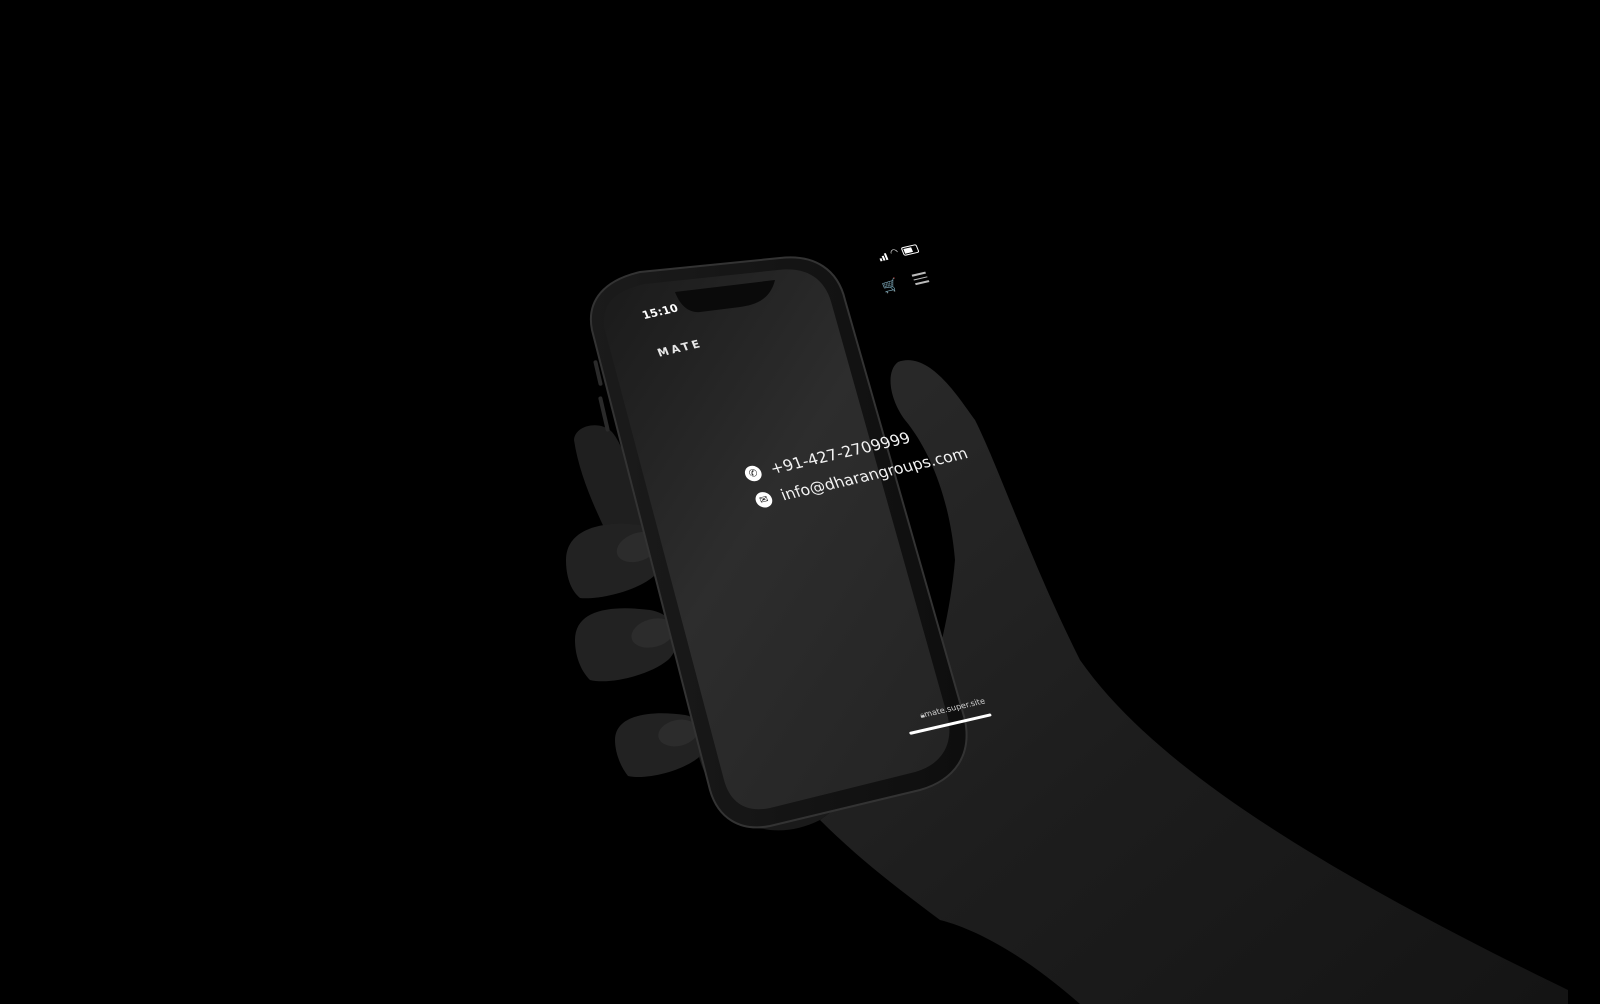 The width and height of the screenshot is (1600, 1004). What do you see at coordinates (753, 473) in the screenshot?
I see `phone-icon: ✆` at bounding box center [753, 473].